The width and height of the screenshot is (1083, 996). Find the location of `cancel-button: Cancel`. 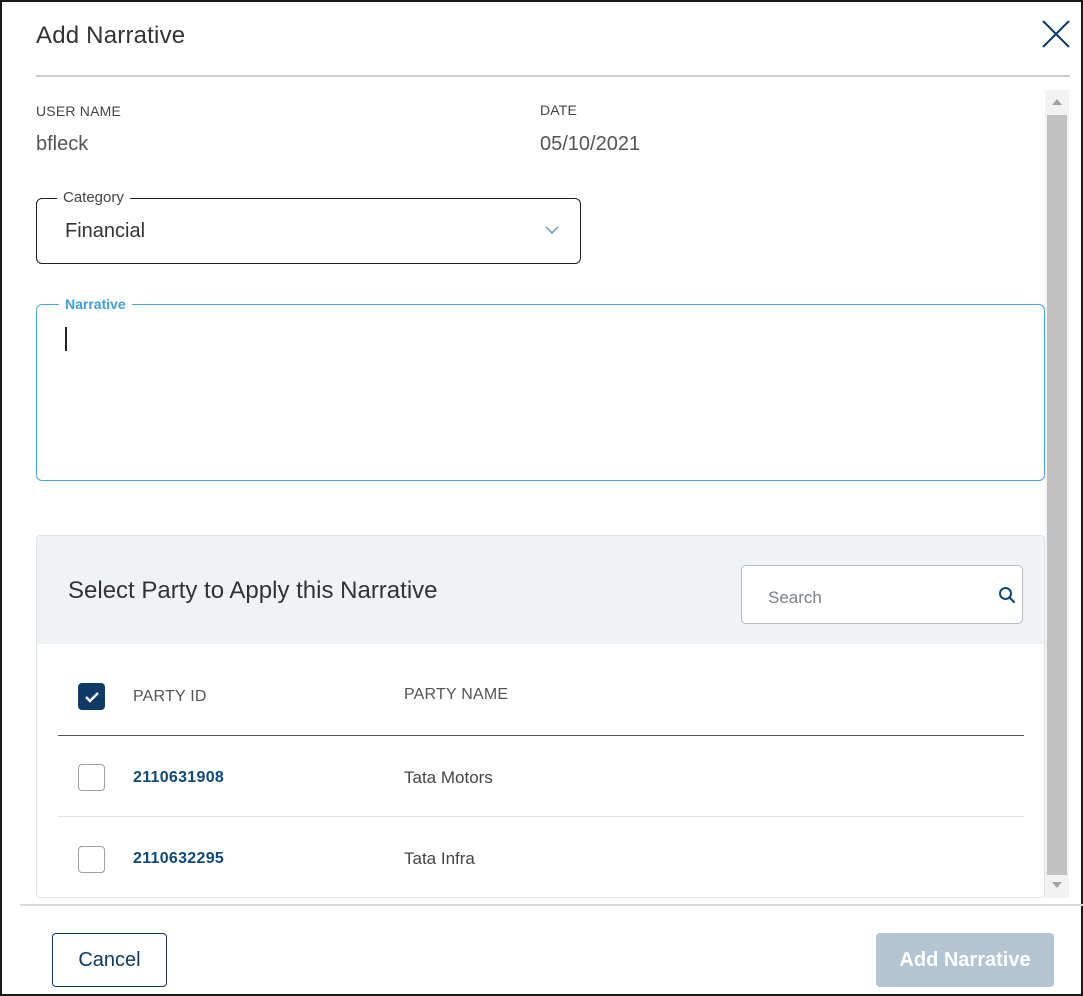

cancel-button: Cancel is located at coordinates (109, 960).